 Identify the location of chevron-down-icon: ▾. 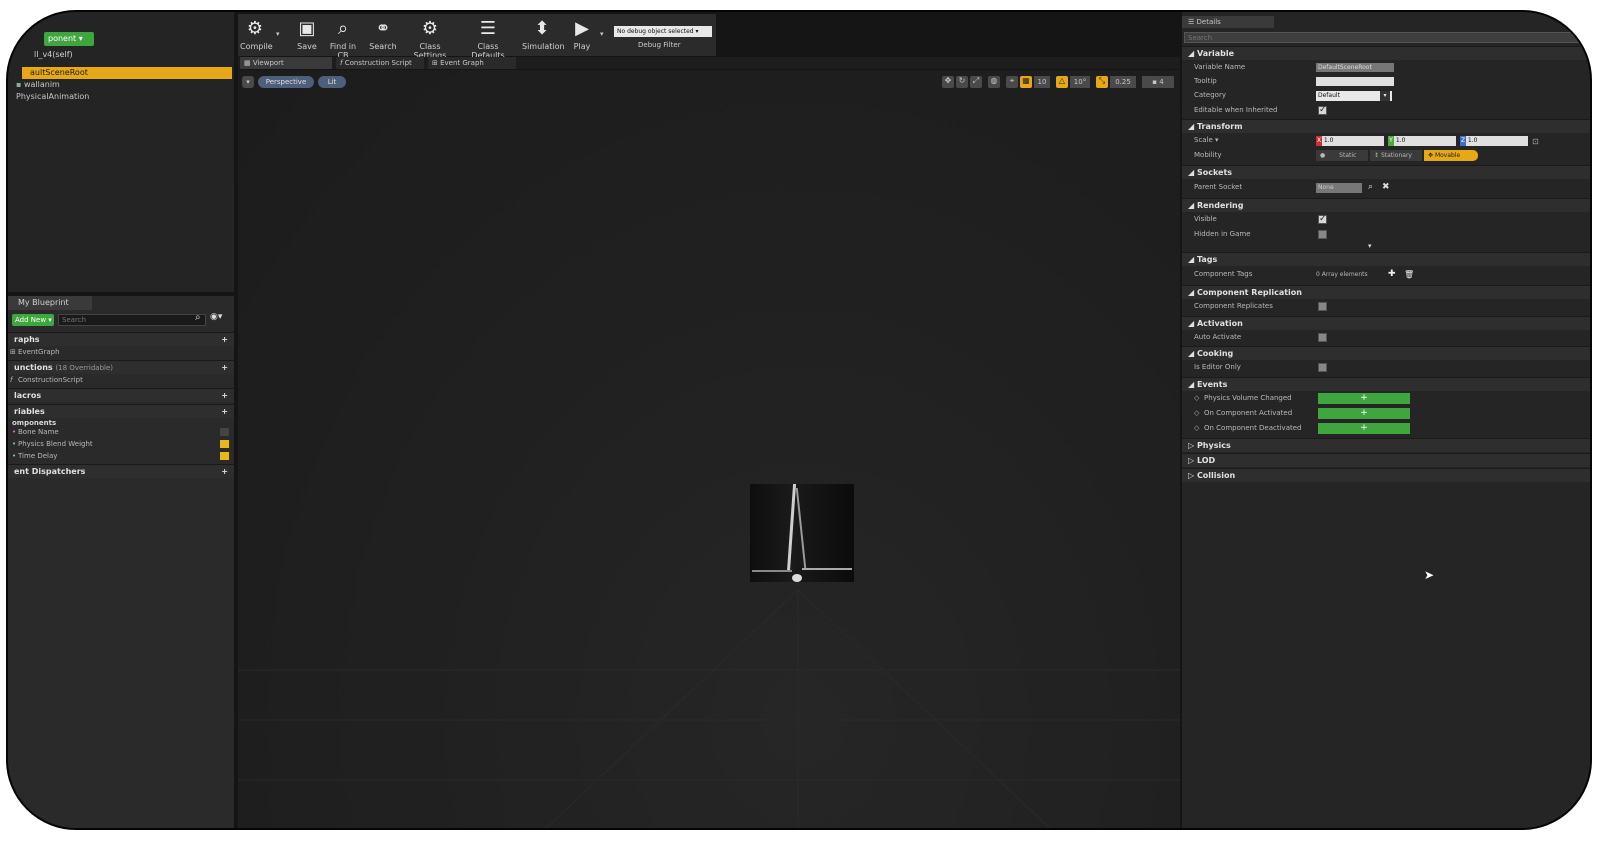
(278, 34).